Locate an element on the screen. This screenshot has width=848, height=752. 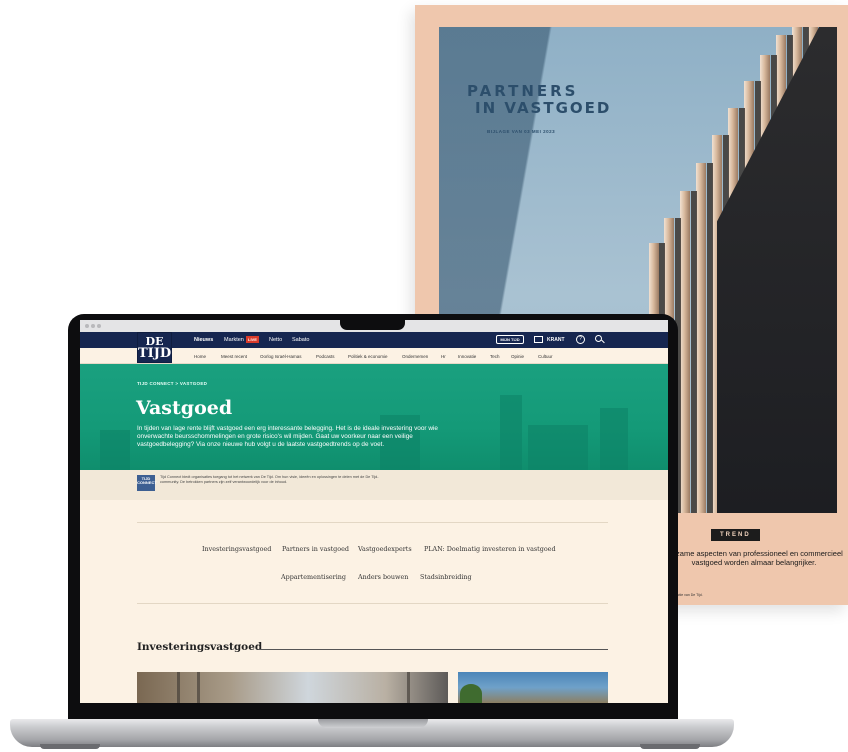
magazine-title-line1: PARTNERS is located at coordinates (523, 91).